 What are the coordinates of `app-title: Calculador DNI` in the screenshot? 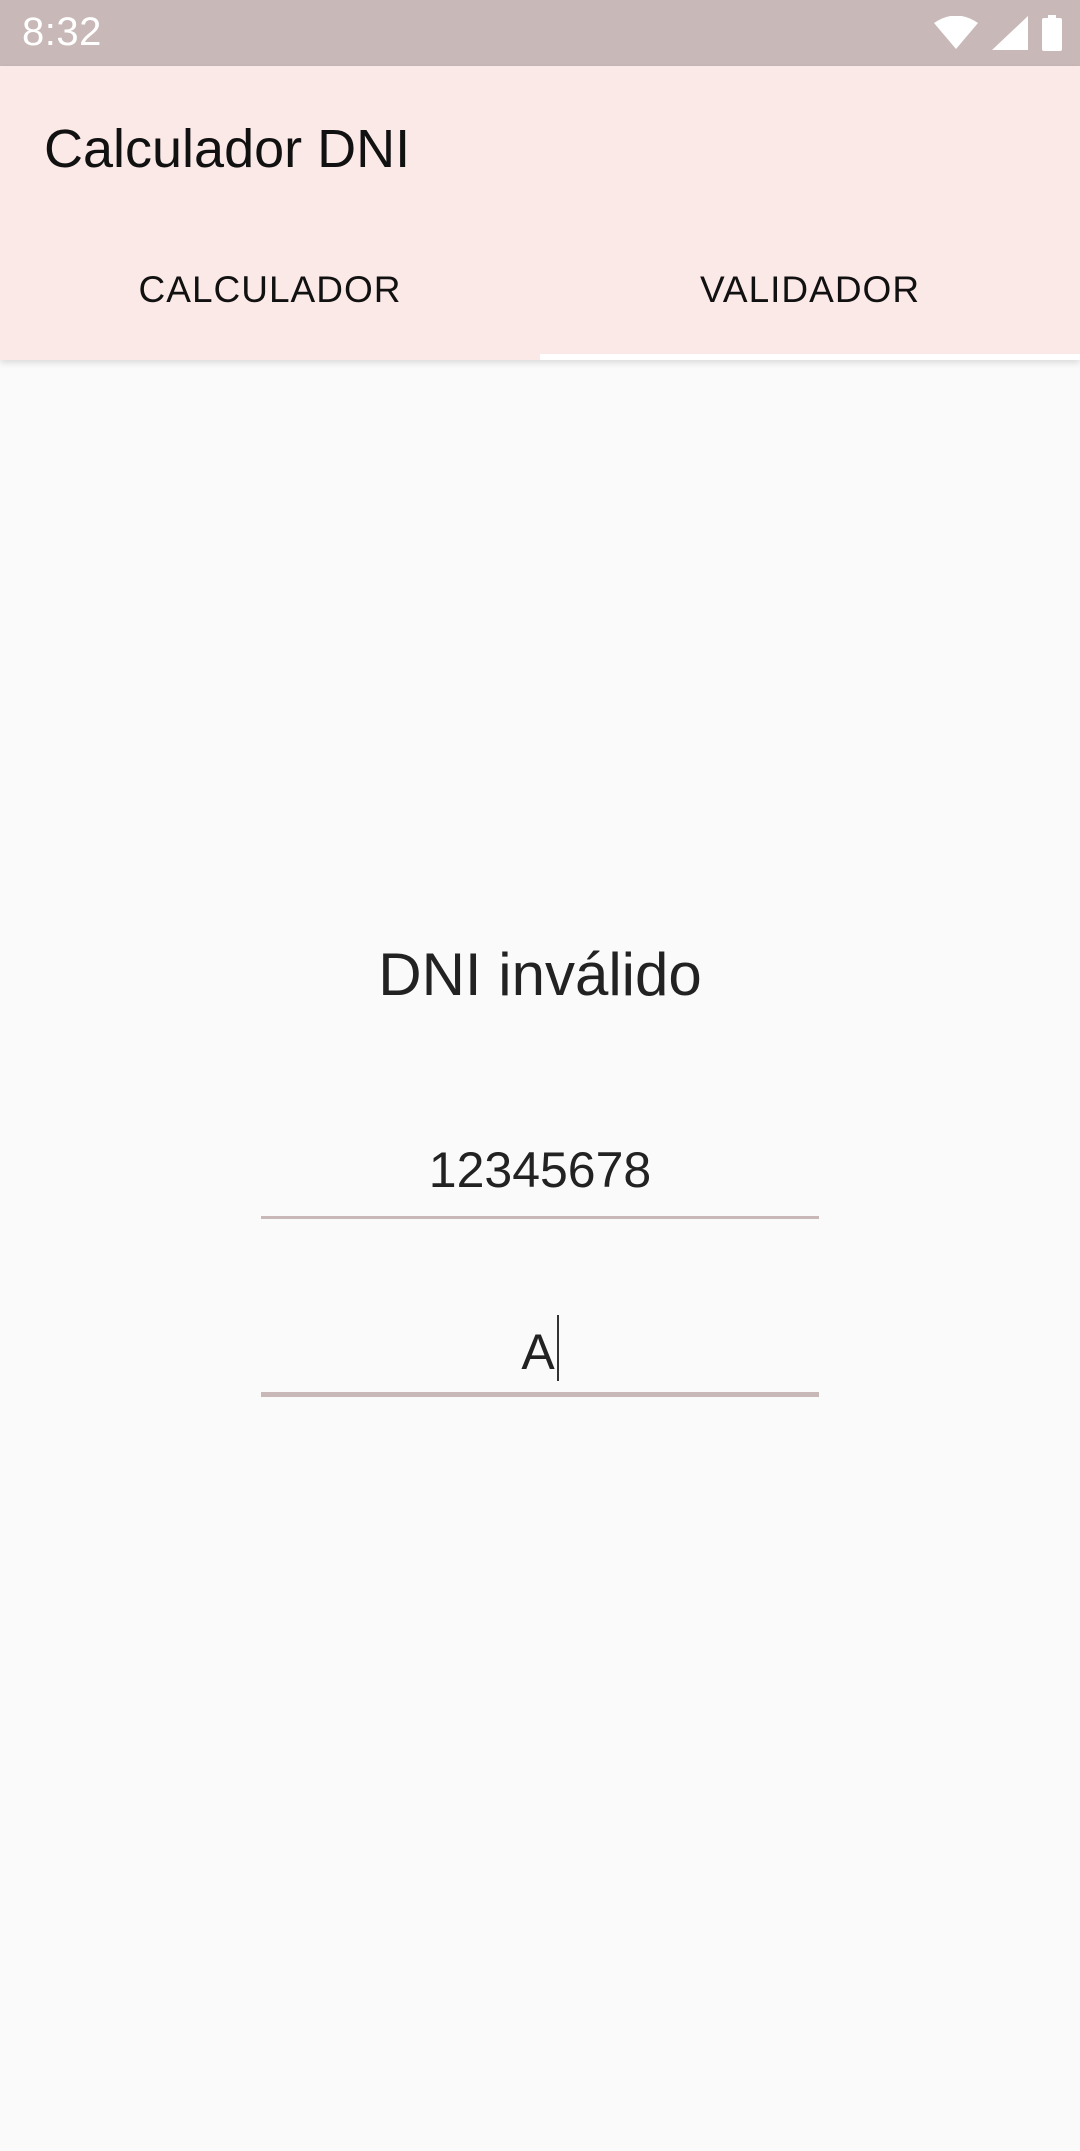 It's located at (227, 149).